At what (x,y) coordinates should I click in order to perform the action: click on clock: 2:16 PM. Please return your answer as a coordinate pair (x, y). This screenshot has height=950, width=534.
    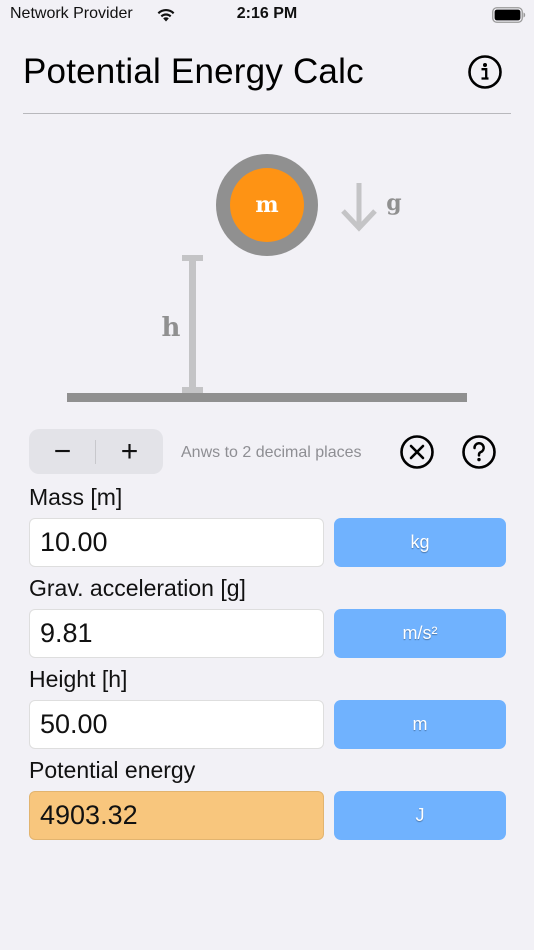
    Looking at the image, I should click on (267, 13).